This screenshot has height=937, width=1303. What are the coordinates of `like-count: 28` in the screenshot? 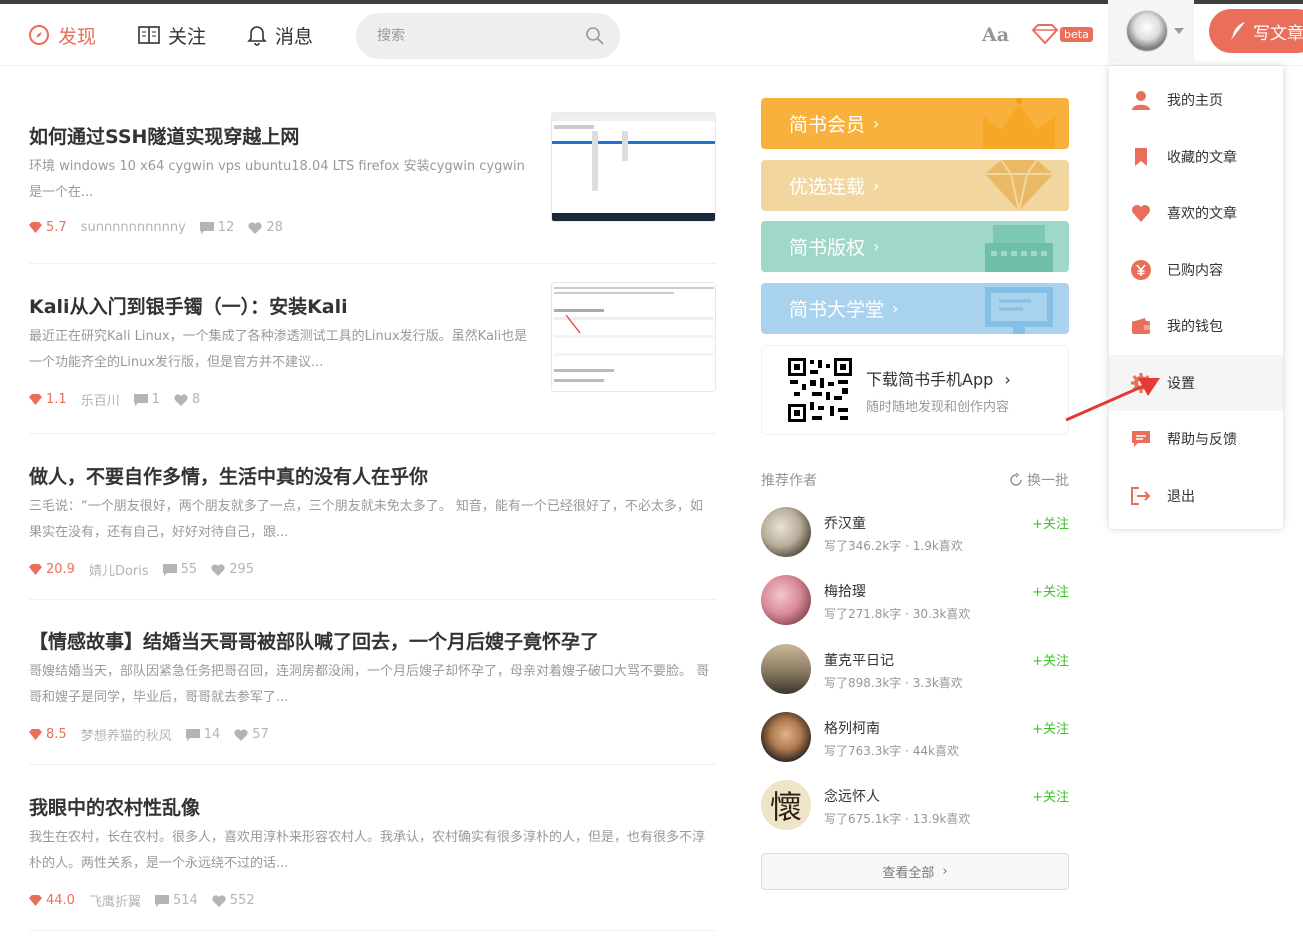 It's located at (265, 227).